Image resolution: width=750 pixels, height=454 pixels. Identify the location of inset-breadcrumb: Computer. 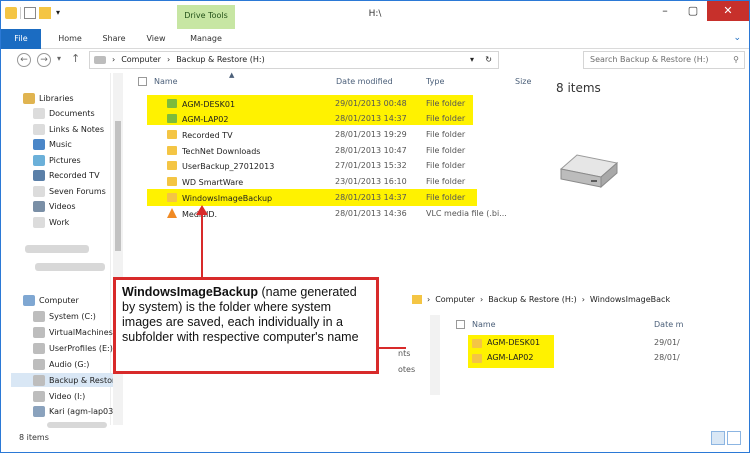
(455, 299).